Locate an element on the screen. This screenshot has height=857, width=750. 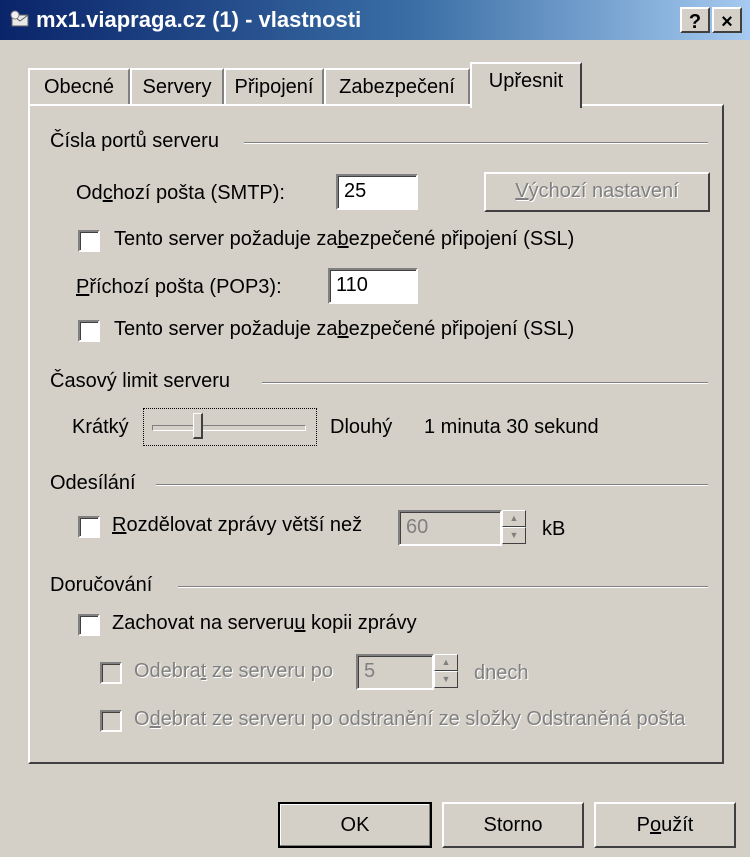
split-size-input: 60 is located at coordinates (450, 528).